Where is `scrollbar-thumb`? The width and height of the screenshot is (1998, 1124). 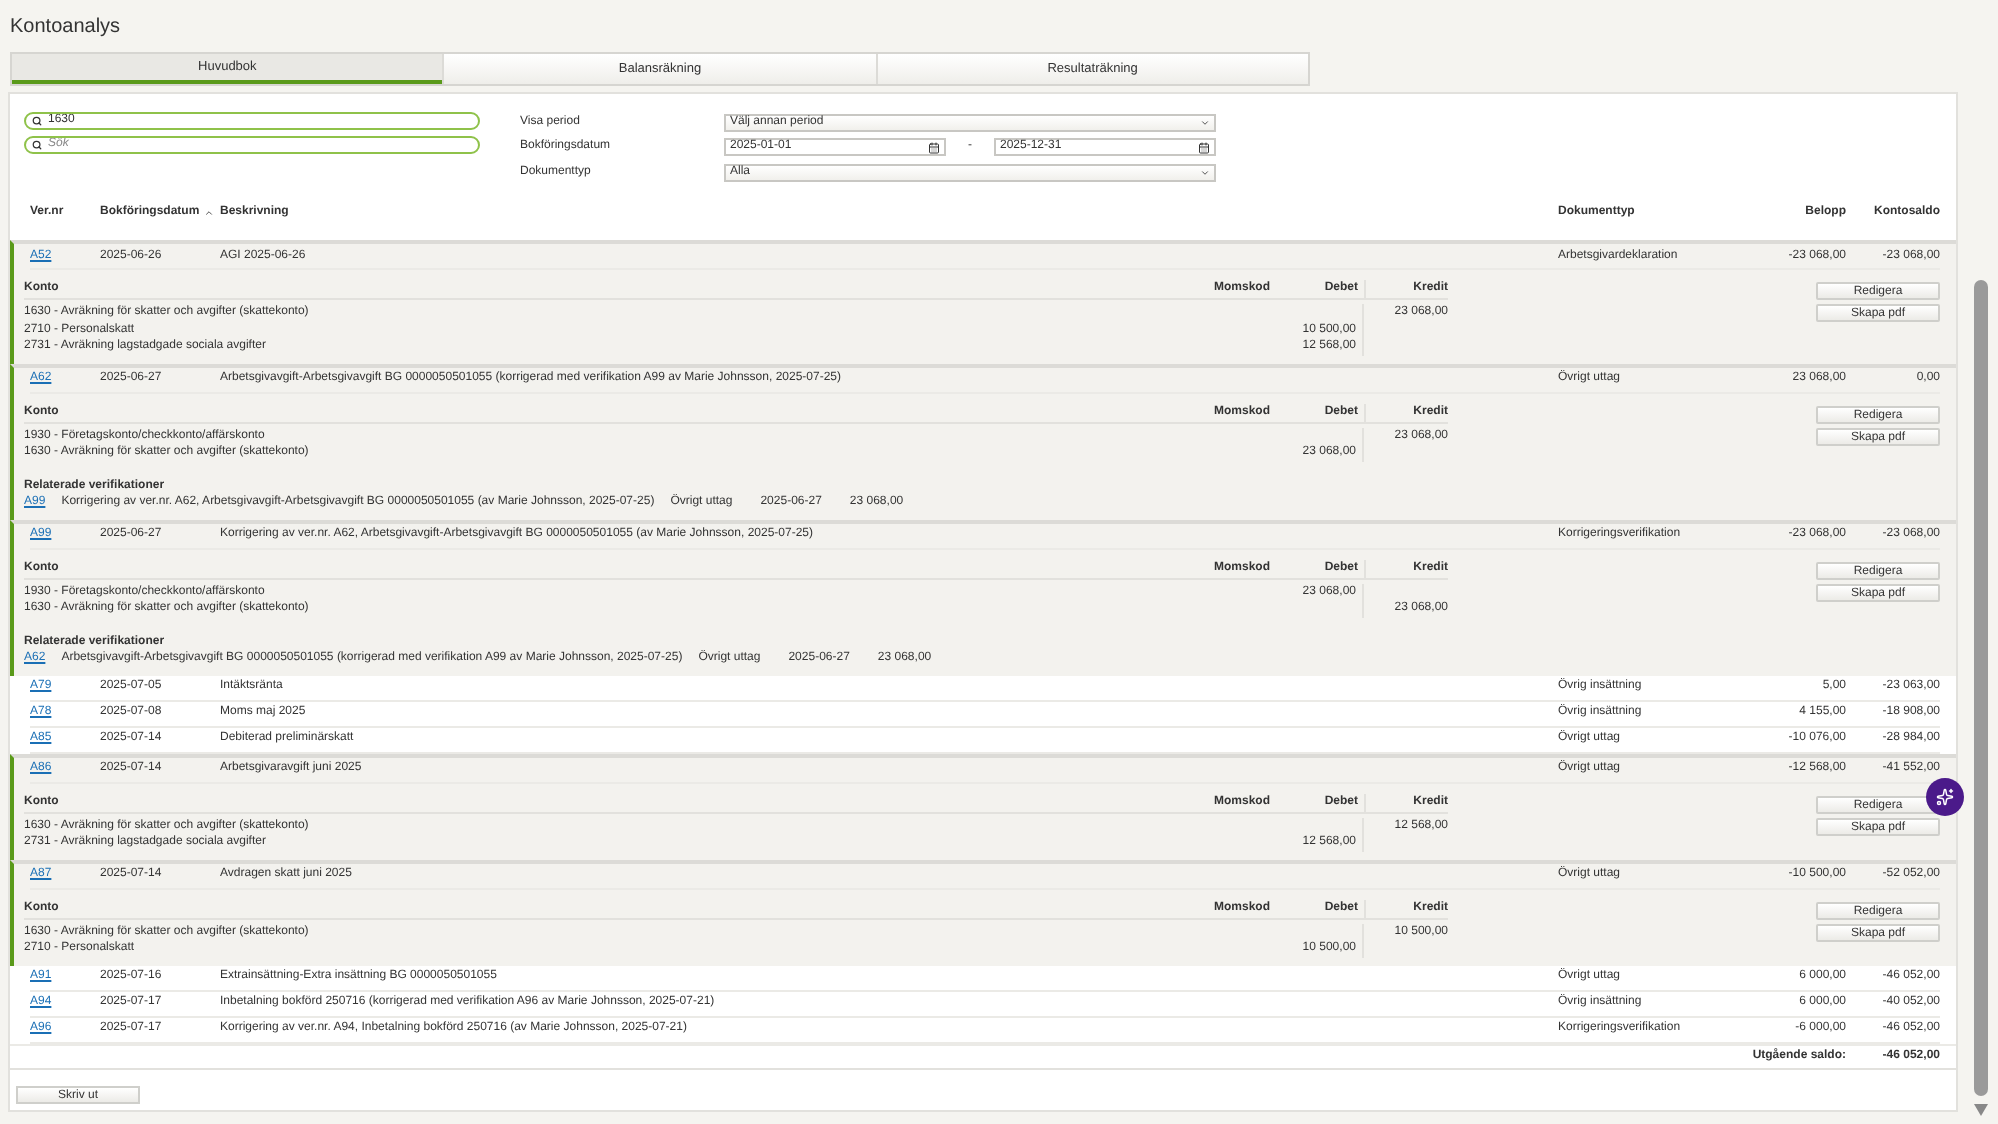 scrollbar-thumb is located at coordinates (1980, 688).